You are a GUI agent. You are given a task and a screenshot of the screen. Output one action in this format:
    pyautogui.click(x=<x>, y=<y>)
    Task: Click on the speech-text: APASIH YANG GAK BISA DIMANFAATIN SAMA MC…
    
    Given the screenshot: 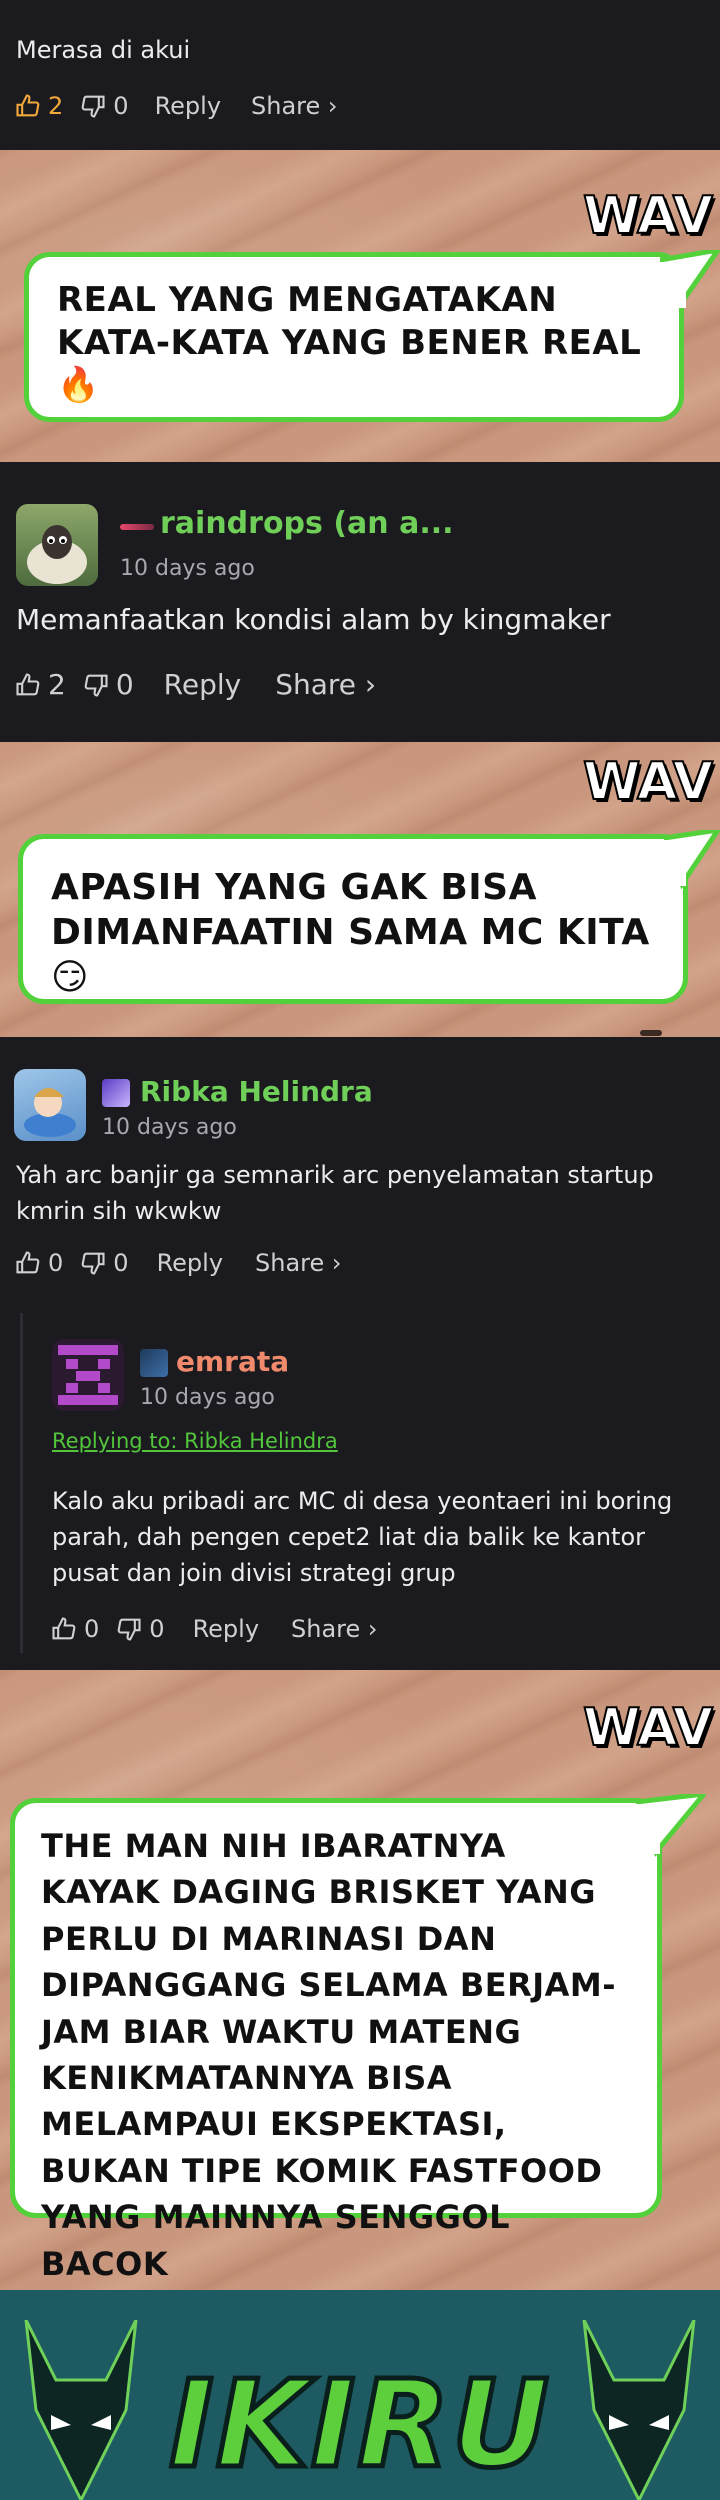 What is the action you would take?
    pyautogui.click(x=350, y=932)
    